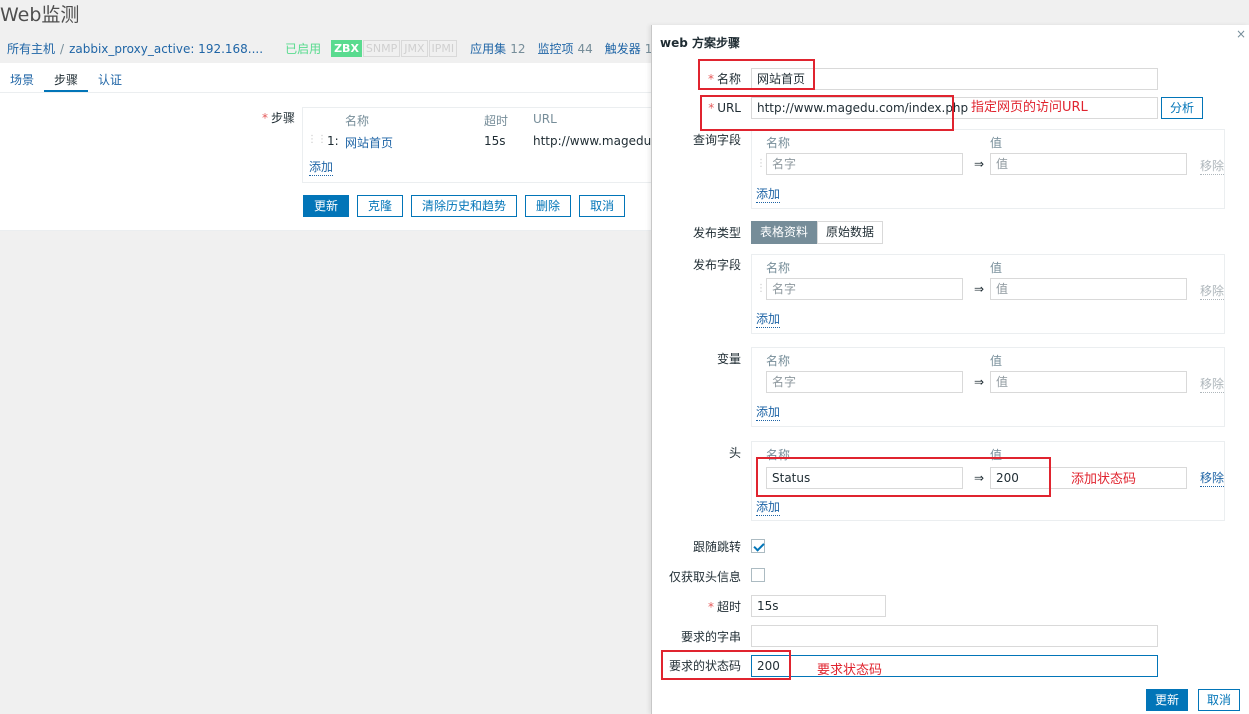 This screenshot has width=1249, height=714. Describe the element at coordinates (734, 453) in the screenshot. I see `headers-label: 头` at that location.